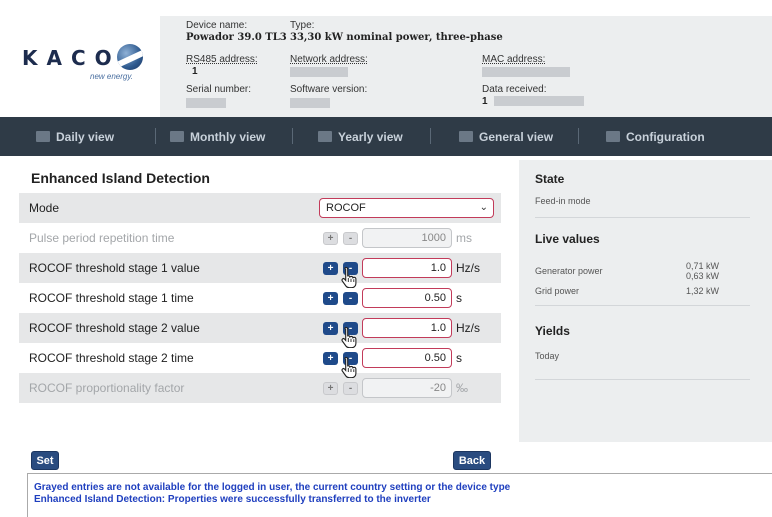  I want to click on data-received-label: Data received:, so click(514, 89).